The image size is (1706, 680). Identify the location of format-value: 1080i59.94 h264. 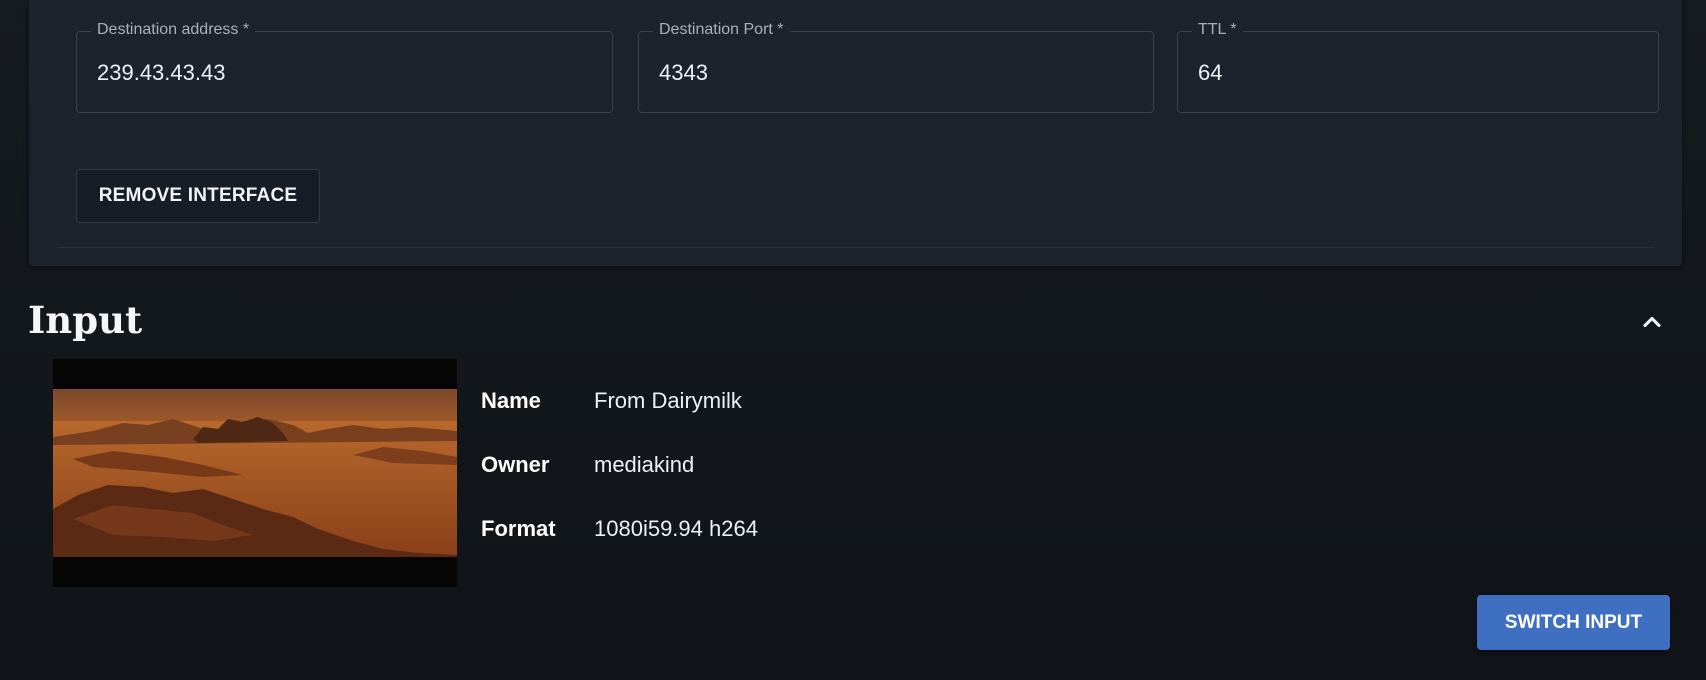
(676, 528).